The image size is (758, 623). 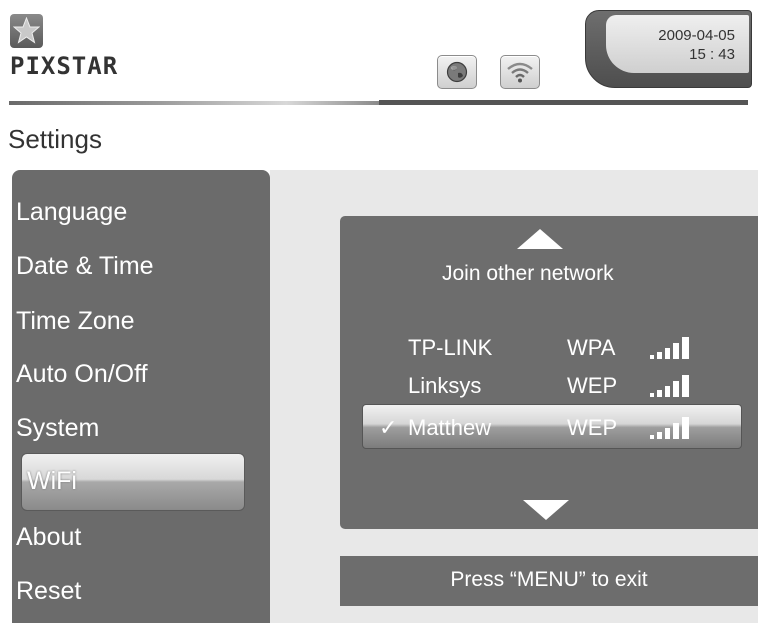 I want to click on datetime-display: 2009-04-05 15 : 43, so click(x=668, y=49).